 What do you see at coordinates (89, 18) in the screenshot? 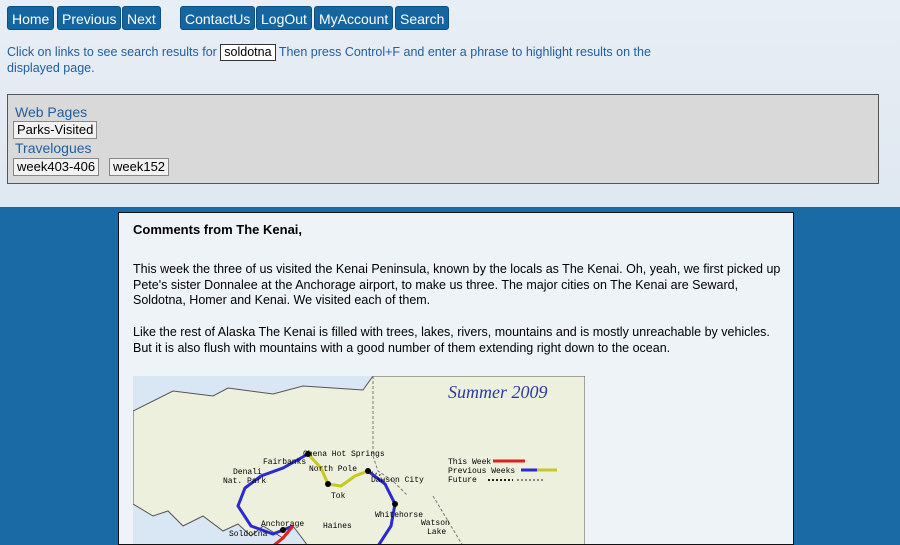
I see `previous-button: Previous` at bounding box center [89, 18].